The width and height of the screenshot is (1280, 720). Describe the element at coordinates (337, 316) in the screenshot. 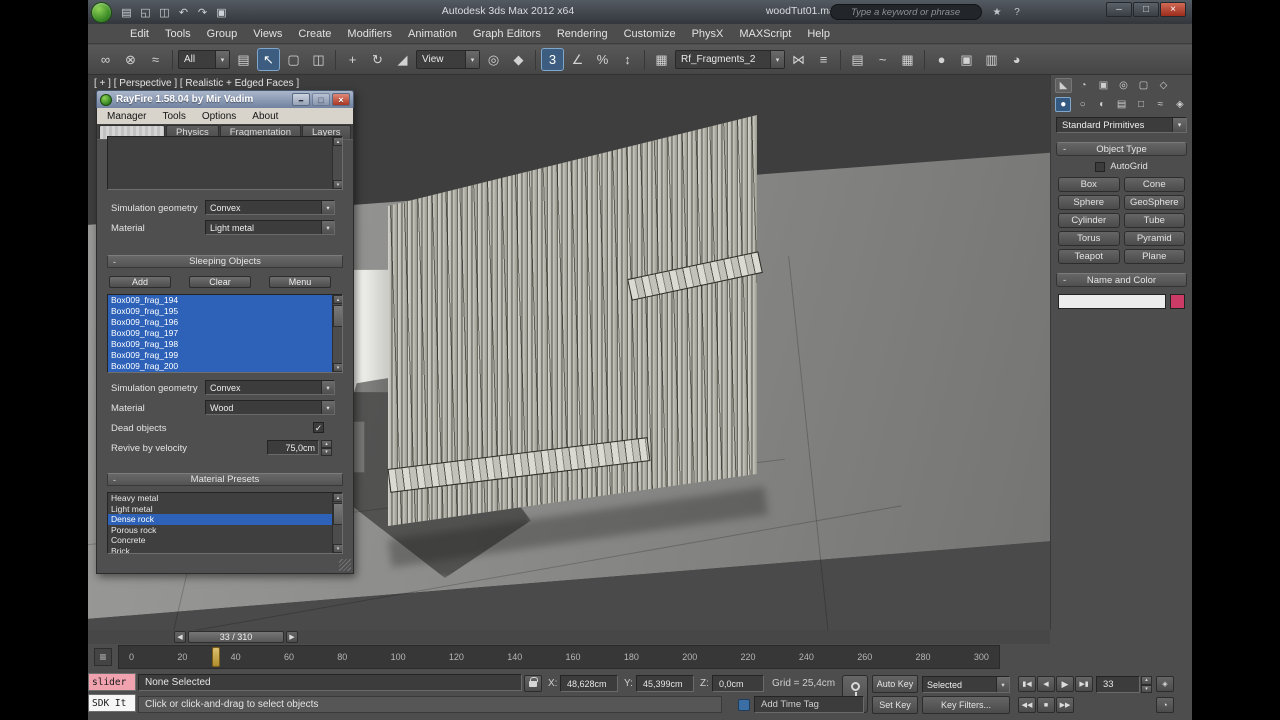

I see `scroll-thumb` at that location.